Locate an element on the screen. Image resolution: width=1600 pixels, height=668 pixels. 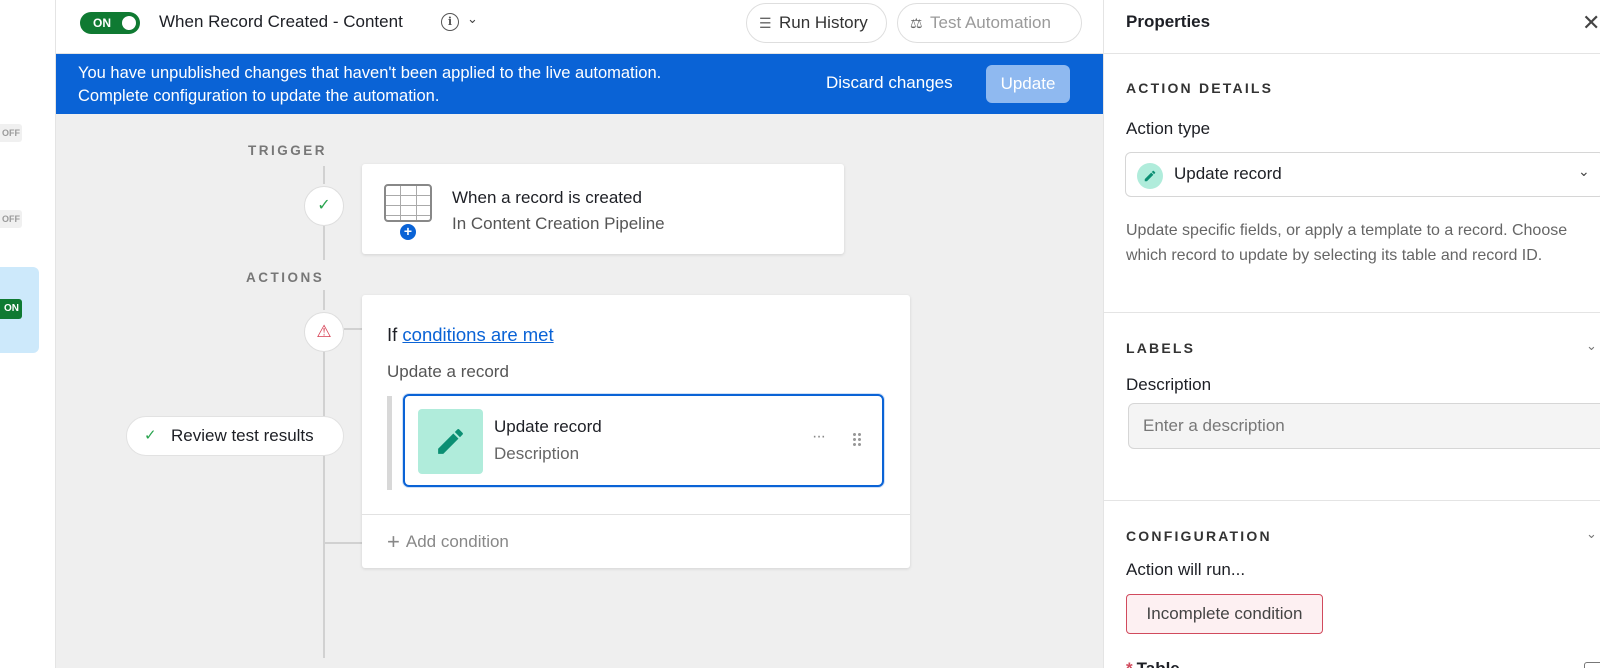
group-label: Update a record is located at coordinates (448, 371).